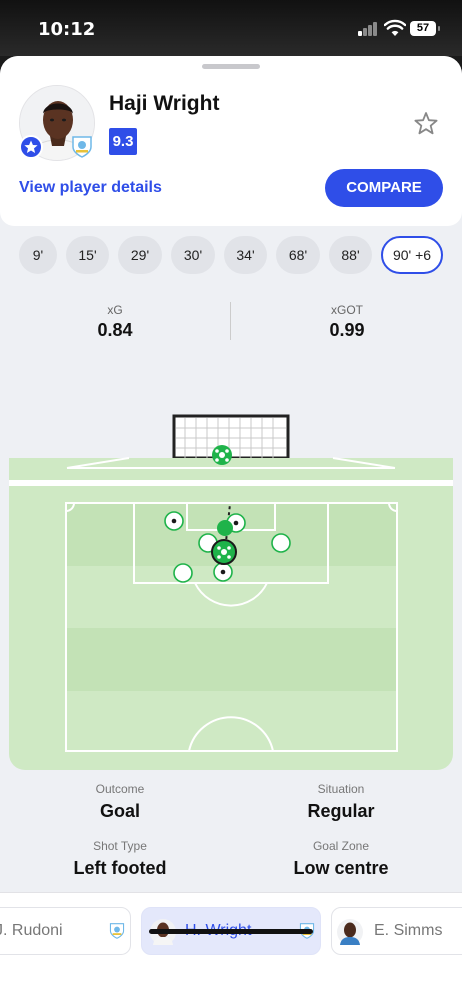 This screenshot has height=1000, width=462. What do you see at coordinates (350, 932) in the screenshot?
I see `player-avatar` at bounding box center [350, 932].